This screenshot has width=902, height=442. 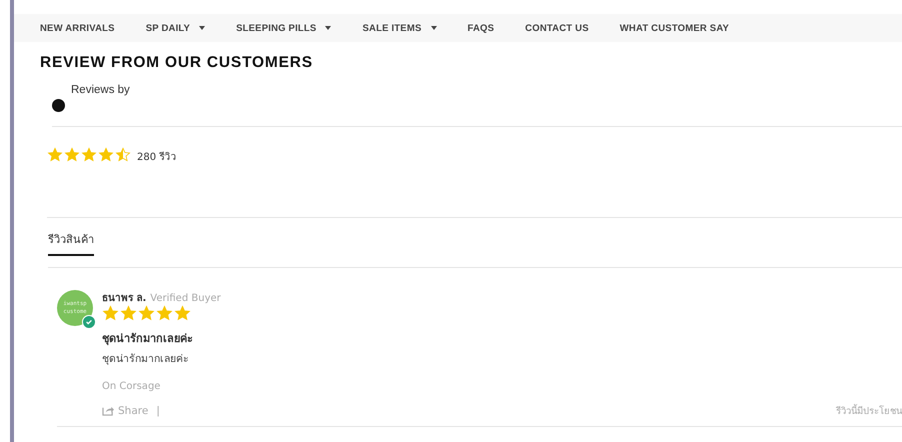 I want to click on review-count: 280 รีวิว, so click(x=156, y=157).